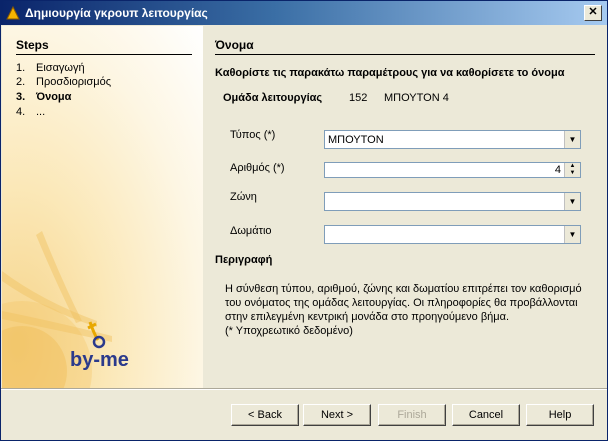 Image resolution: width=608 pixels, height=441 pixels. Describe the element at coordinates (356, 140) in the screenshot. I see `type-value: ΜΠΟΥΤΟΝ` at that location.